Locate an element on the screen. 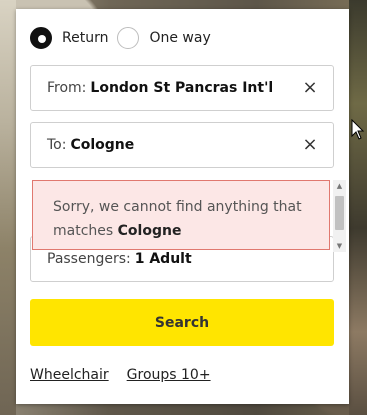 This screenshot has width=367, height=415. passengers-label: Passengers: is located at coordinates (89, 259).